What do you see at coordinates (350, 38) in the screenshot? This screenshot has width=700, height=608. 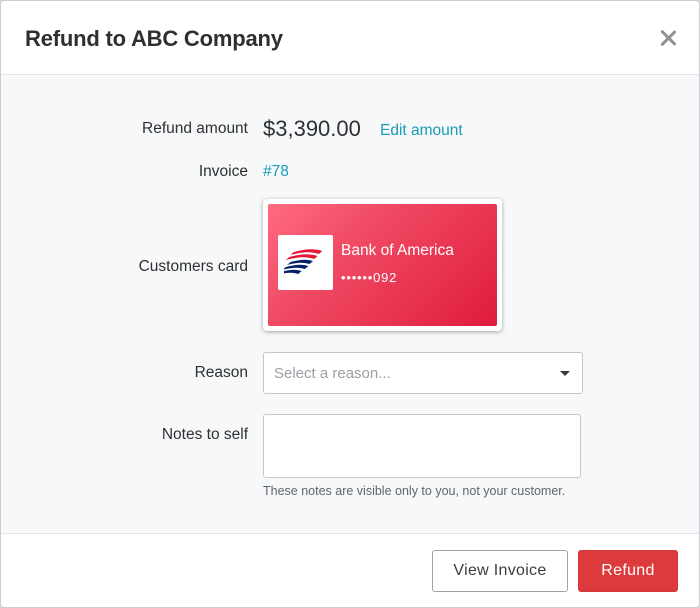 I see `modal-header: Refund to ABC Company` at bounding box center [350, 38].